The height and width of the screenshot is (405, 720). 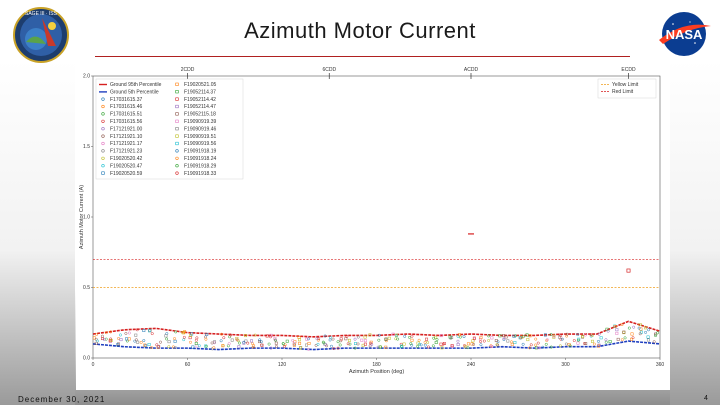 I want to click on legend-label: Ground 5th Percentile, so click(x=134, y=92).